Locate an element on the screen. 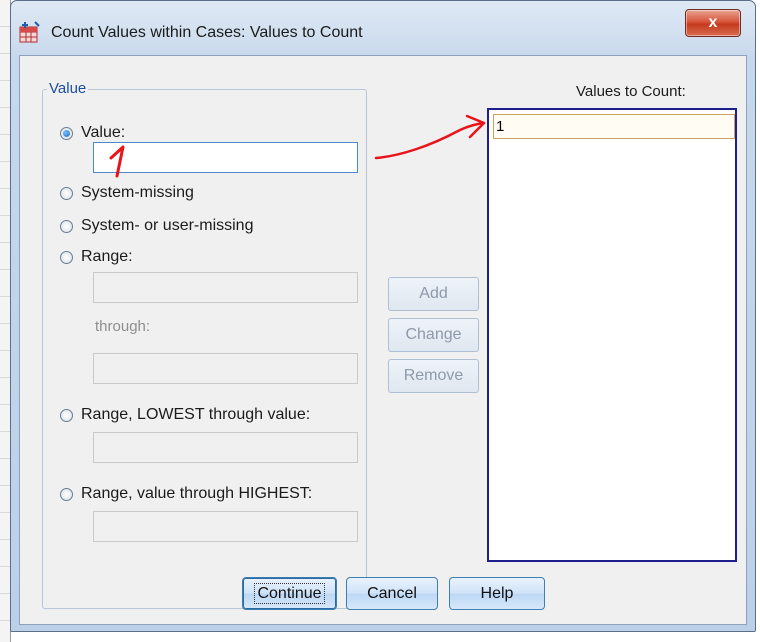 This screenshot has width=760, height=642. cancel-button: Cancel is located at coordinates (392, 593).